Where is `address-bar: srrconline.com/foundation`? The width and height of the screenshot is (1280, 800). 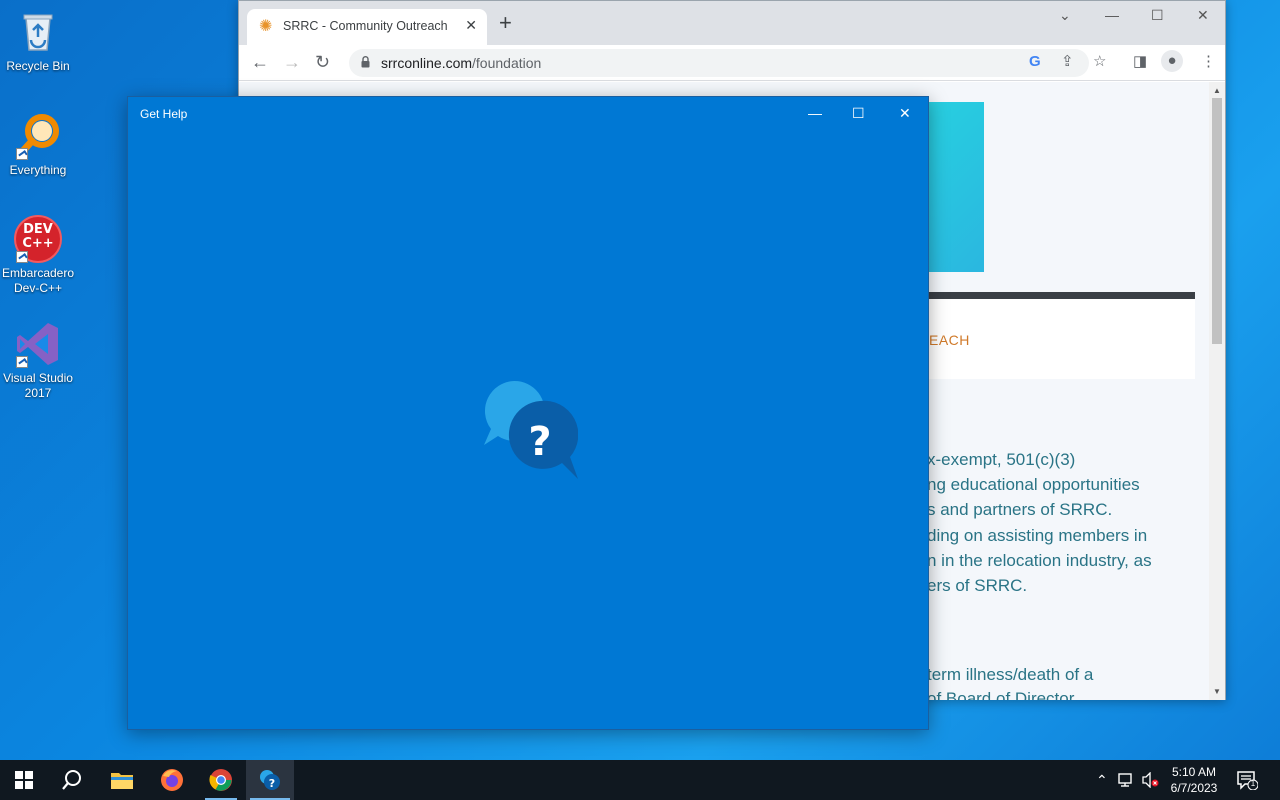 address-bar: srrconline.com/foundation is located at coordinates (719, 63).